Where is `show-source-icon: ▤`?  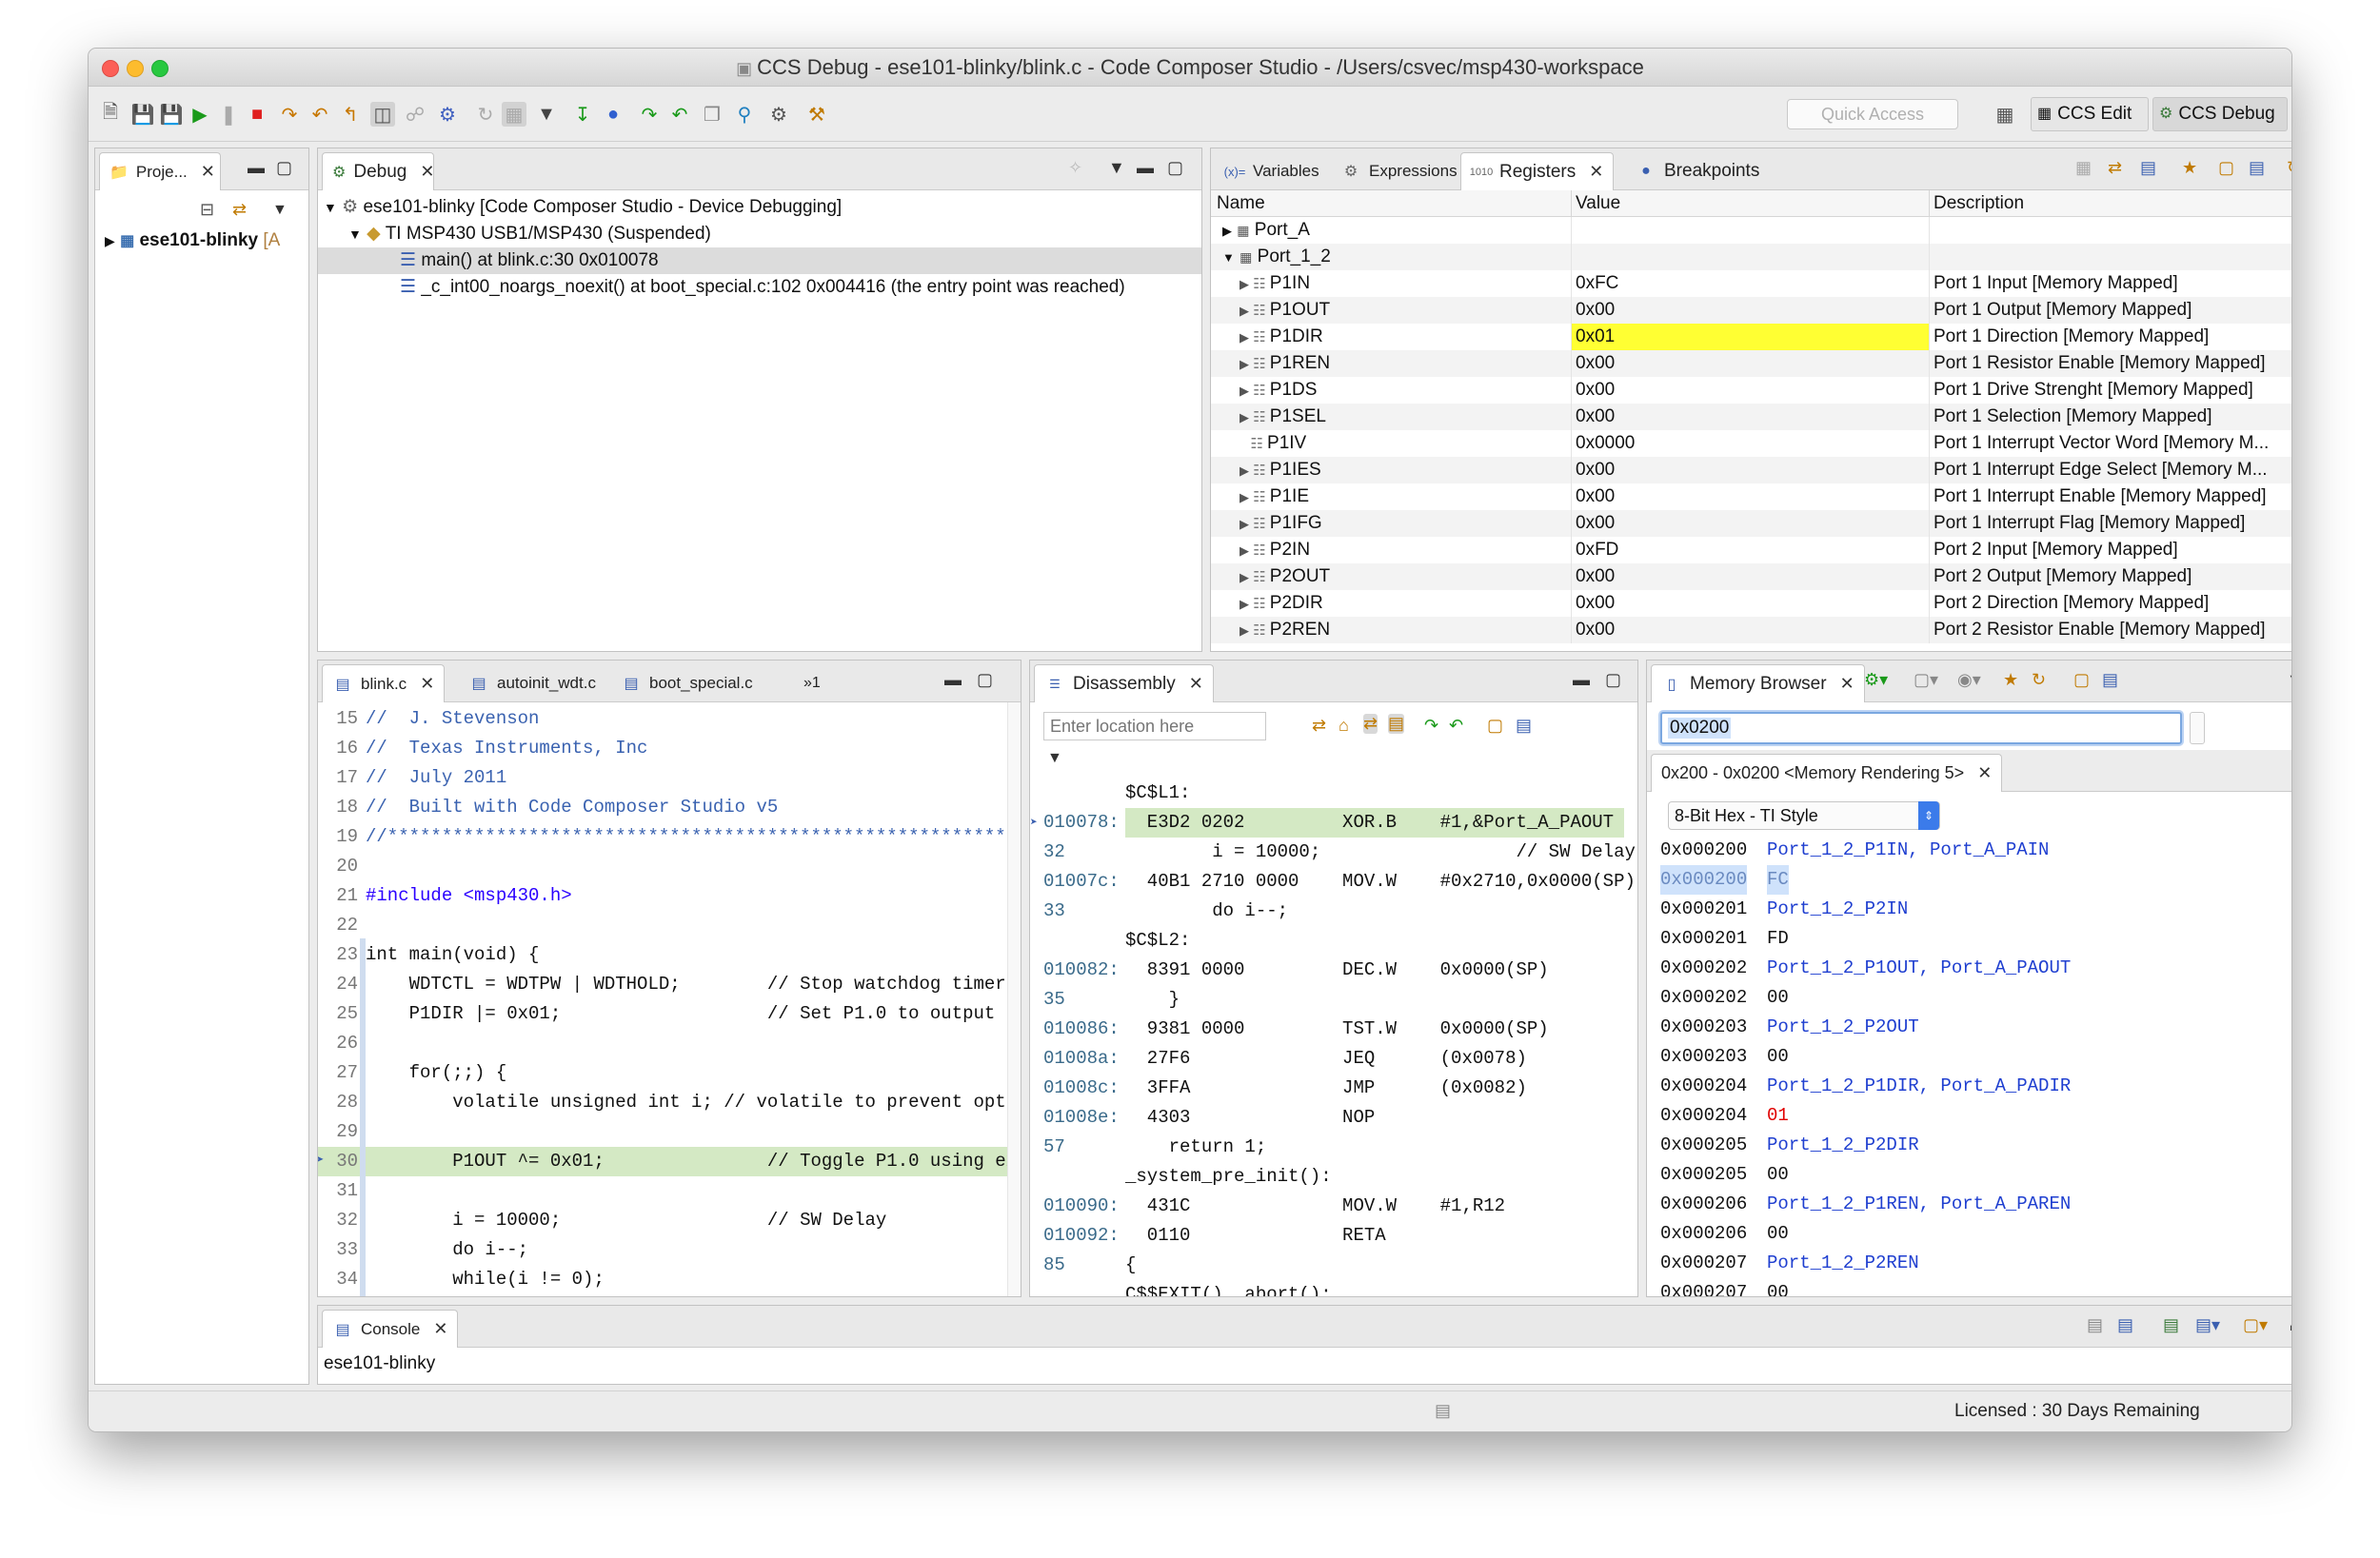 show-source-icon: ▤ is located at coordinates (1396, 724).